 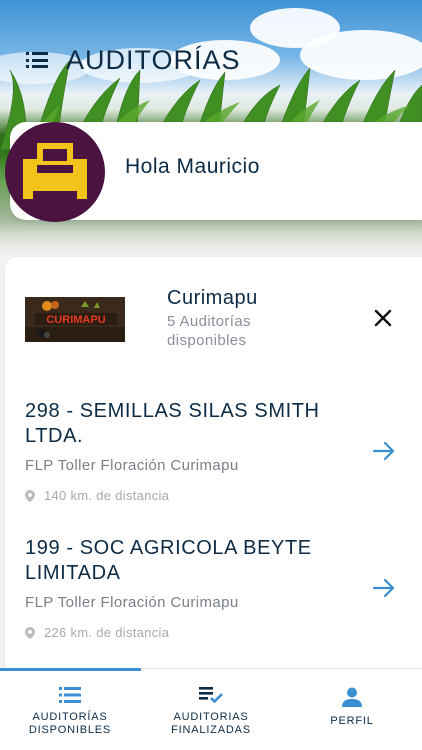 What do you see at coordinates (172, 423) in the screenshot?
I see `audit-title: 298 - SEMILLAS SILAS SMITH LTDA.` at bounding box center [172, 423].